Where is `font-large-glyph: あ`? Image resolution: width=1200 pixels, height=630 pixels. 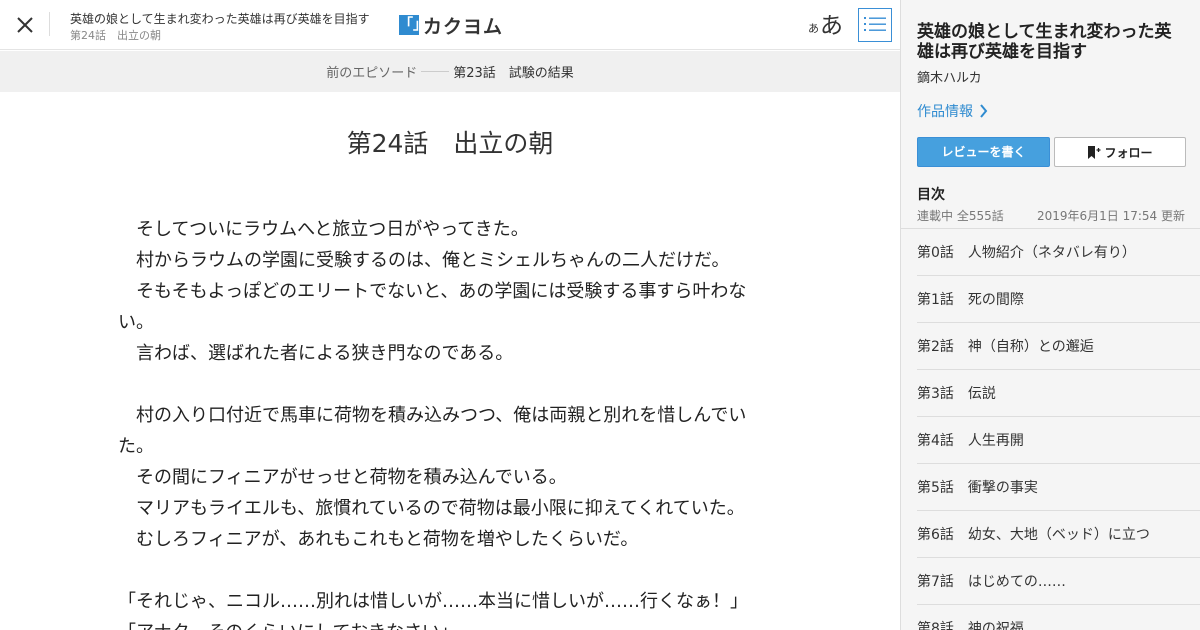 font-large-glyph: あ is located at coordinates (831, 26).